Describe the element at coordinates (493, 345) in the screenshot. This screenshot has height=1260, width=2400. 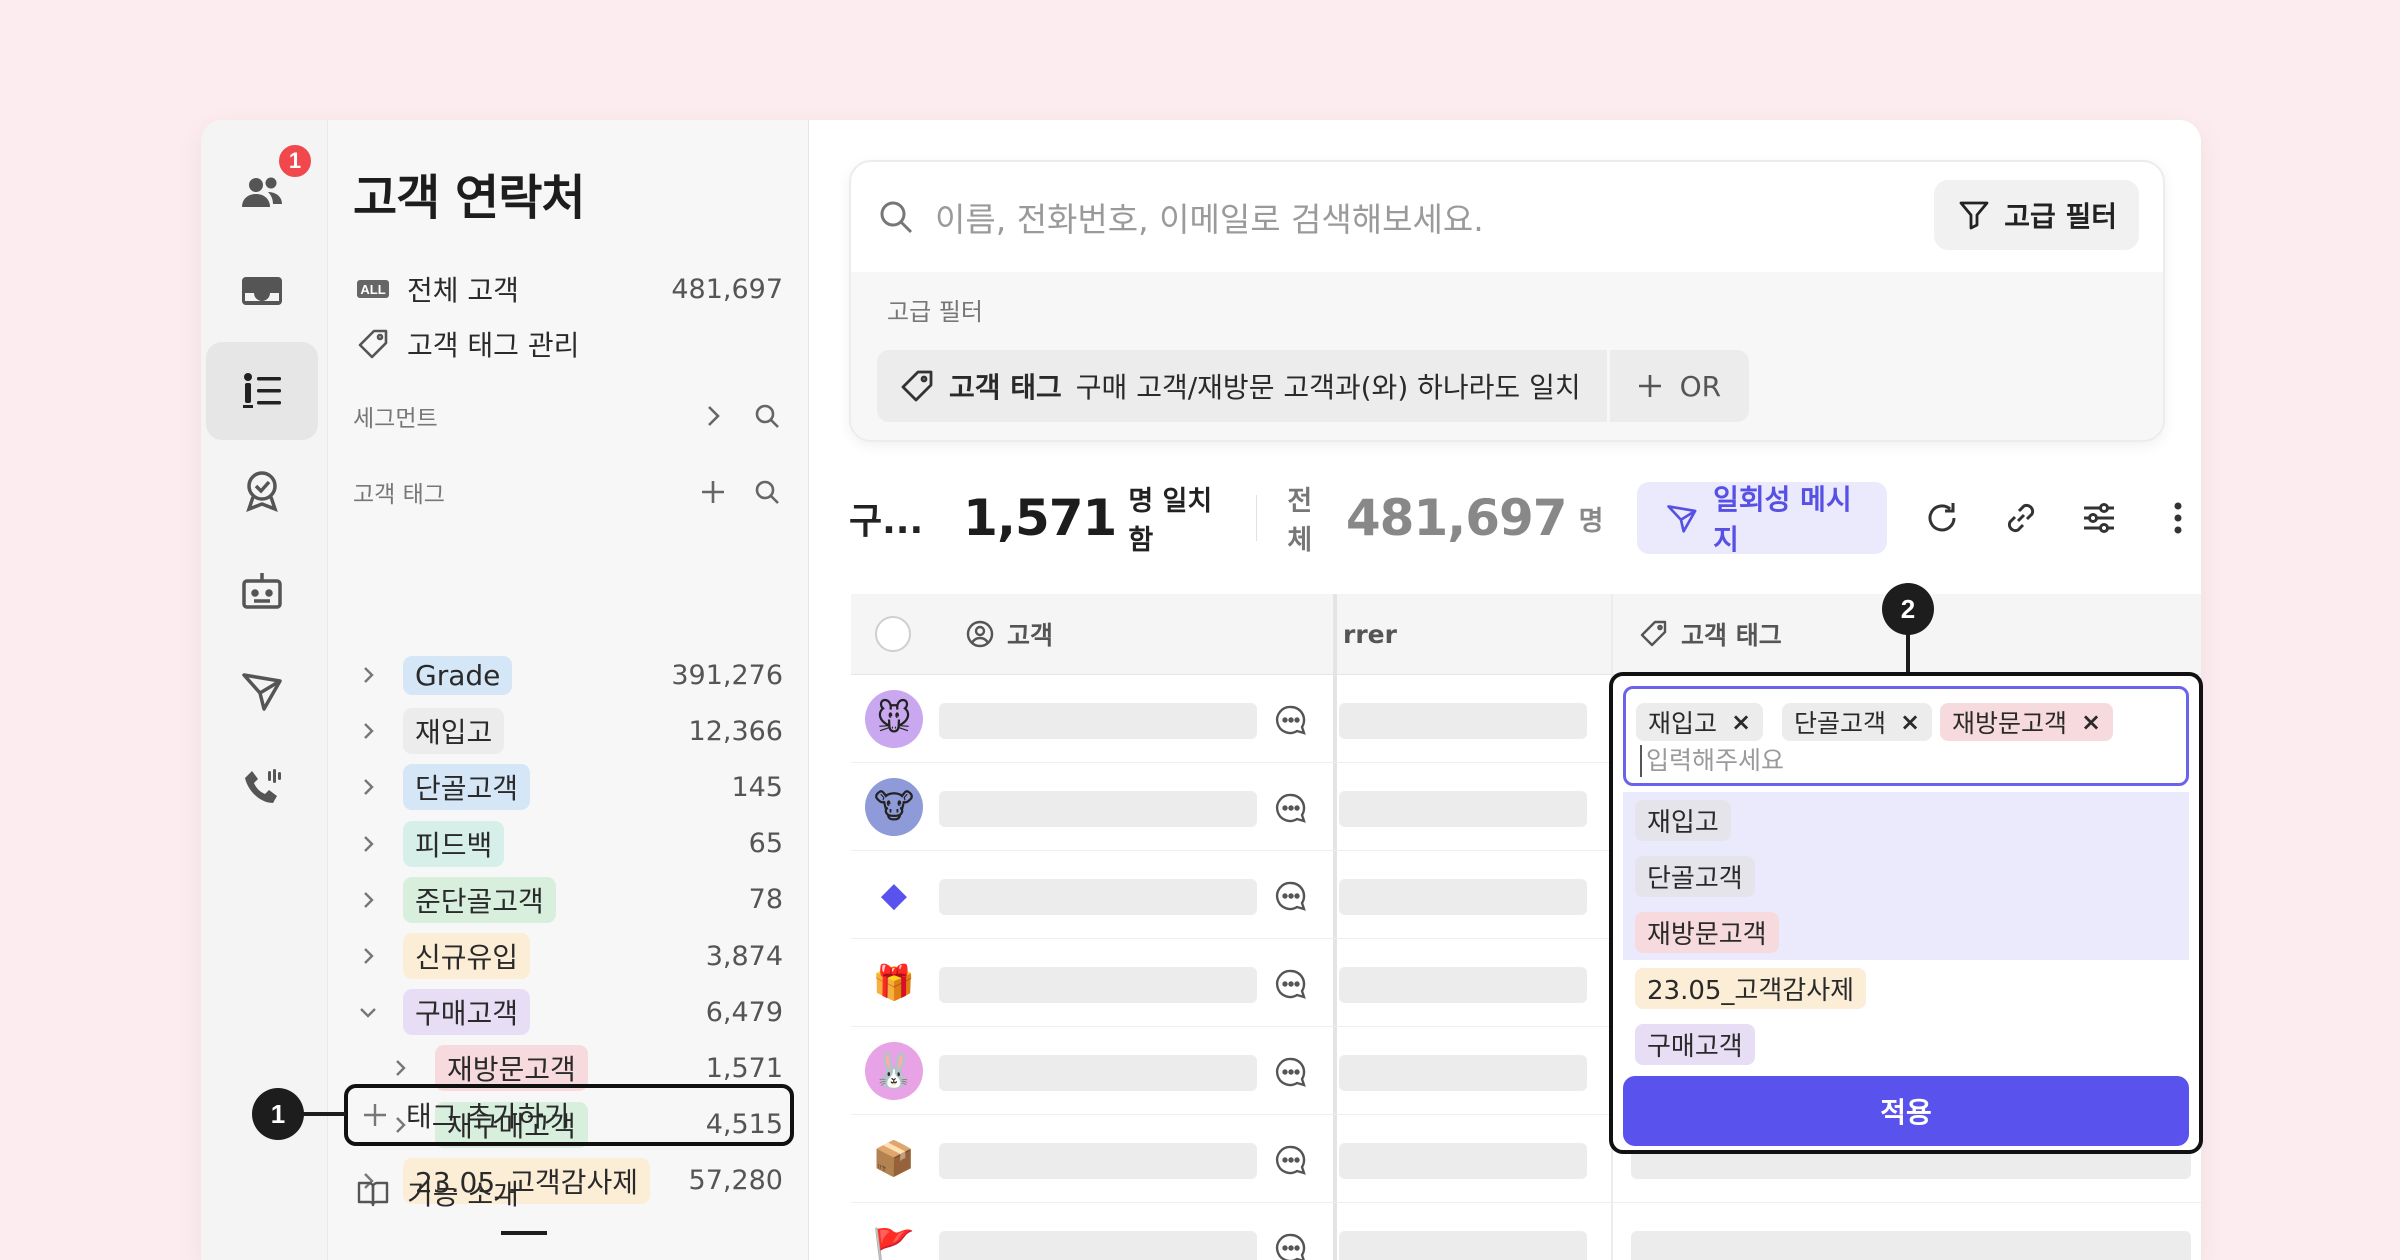
I see `tag-manage-label: 고객 태그 관리` at that location.